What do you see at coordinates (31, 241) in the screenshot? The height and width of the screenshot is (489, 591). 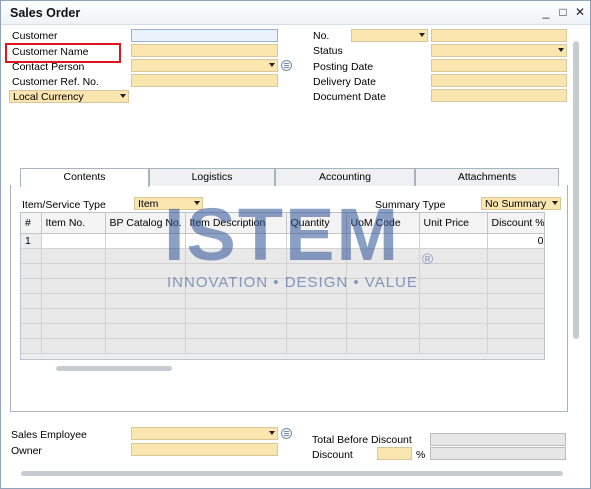 I see `row-number-cell: 1` at bounding box center [31, 241].